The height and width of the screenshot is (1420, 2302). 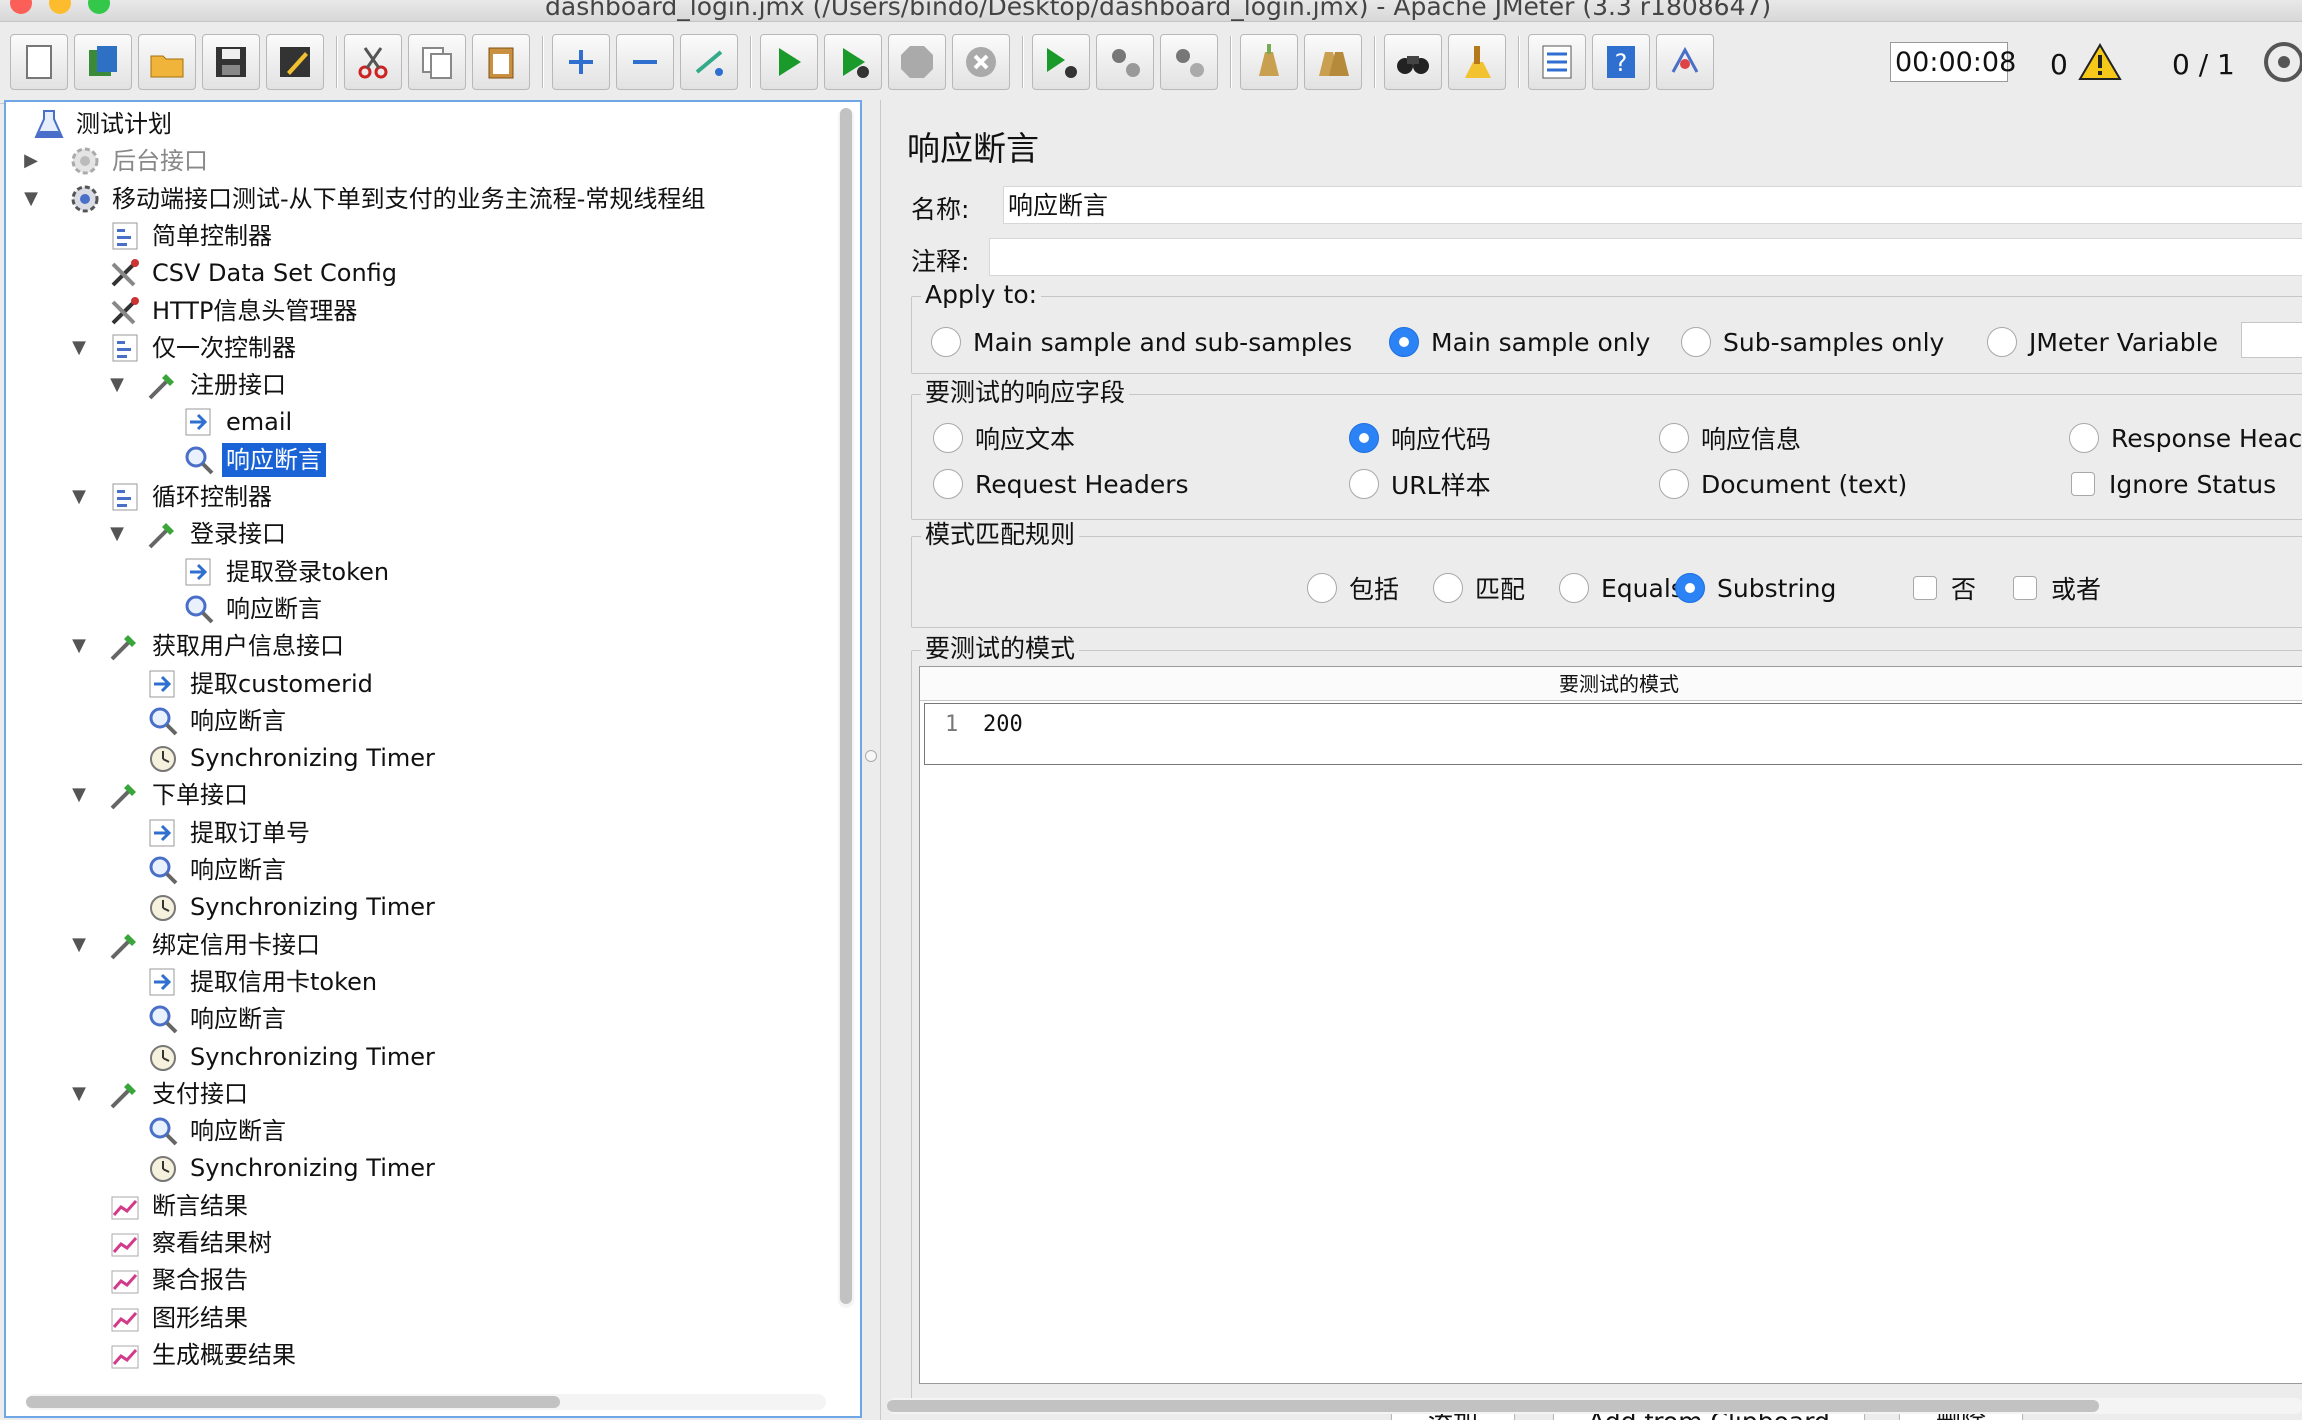 What do you see at coordinates (789, 62) in the screenshot?
I see `start-button` at bounding box center [789, 62].